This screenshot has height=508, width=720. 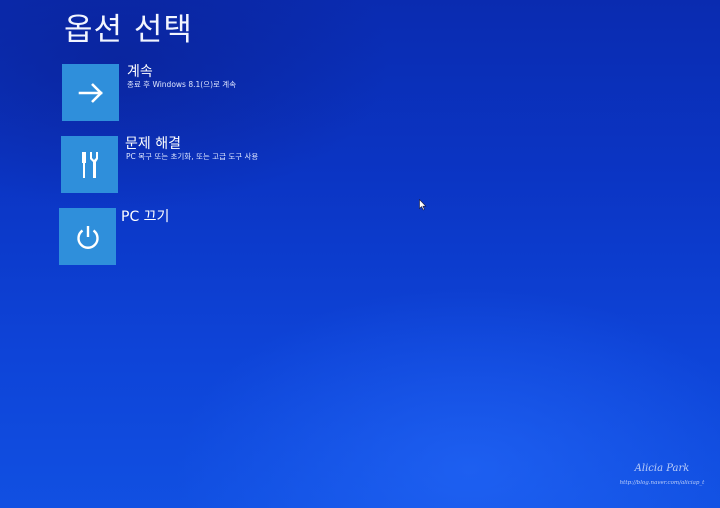 What do you see at coordinates (181, 165) in the screenshot?
I see `troubleshoot-option: 문제 해결 PC 복구 또는 초기화, 또는 고급 도구 사용` at bounding box center [181, 165].